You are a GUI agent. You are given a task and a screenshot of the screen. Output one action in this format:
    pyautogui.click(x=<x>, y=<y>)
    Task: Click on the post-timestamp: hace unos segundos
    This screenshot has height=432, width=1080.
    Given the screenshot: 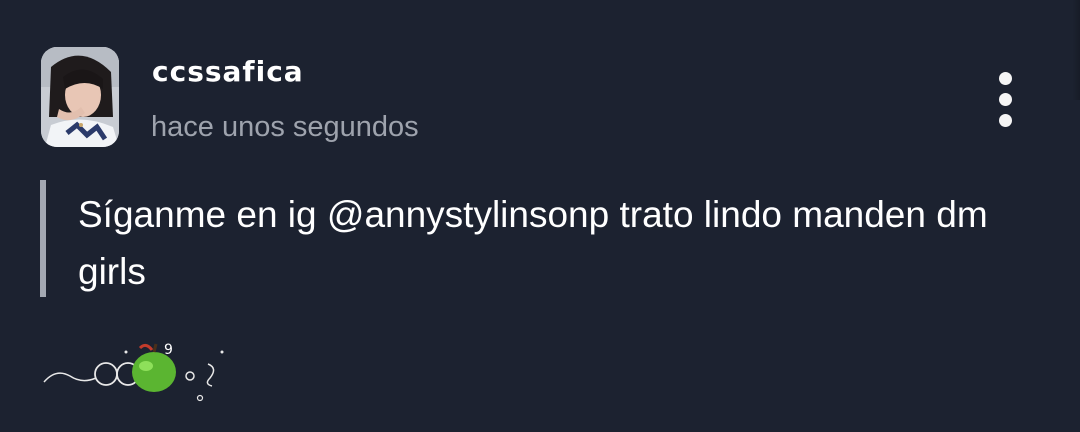 What is the action you would take?
    pyautogui.click(x=285, y=127)
    